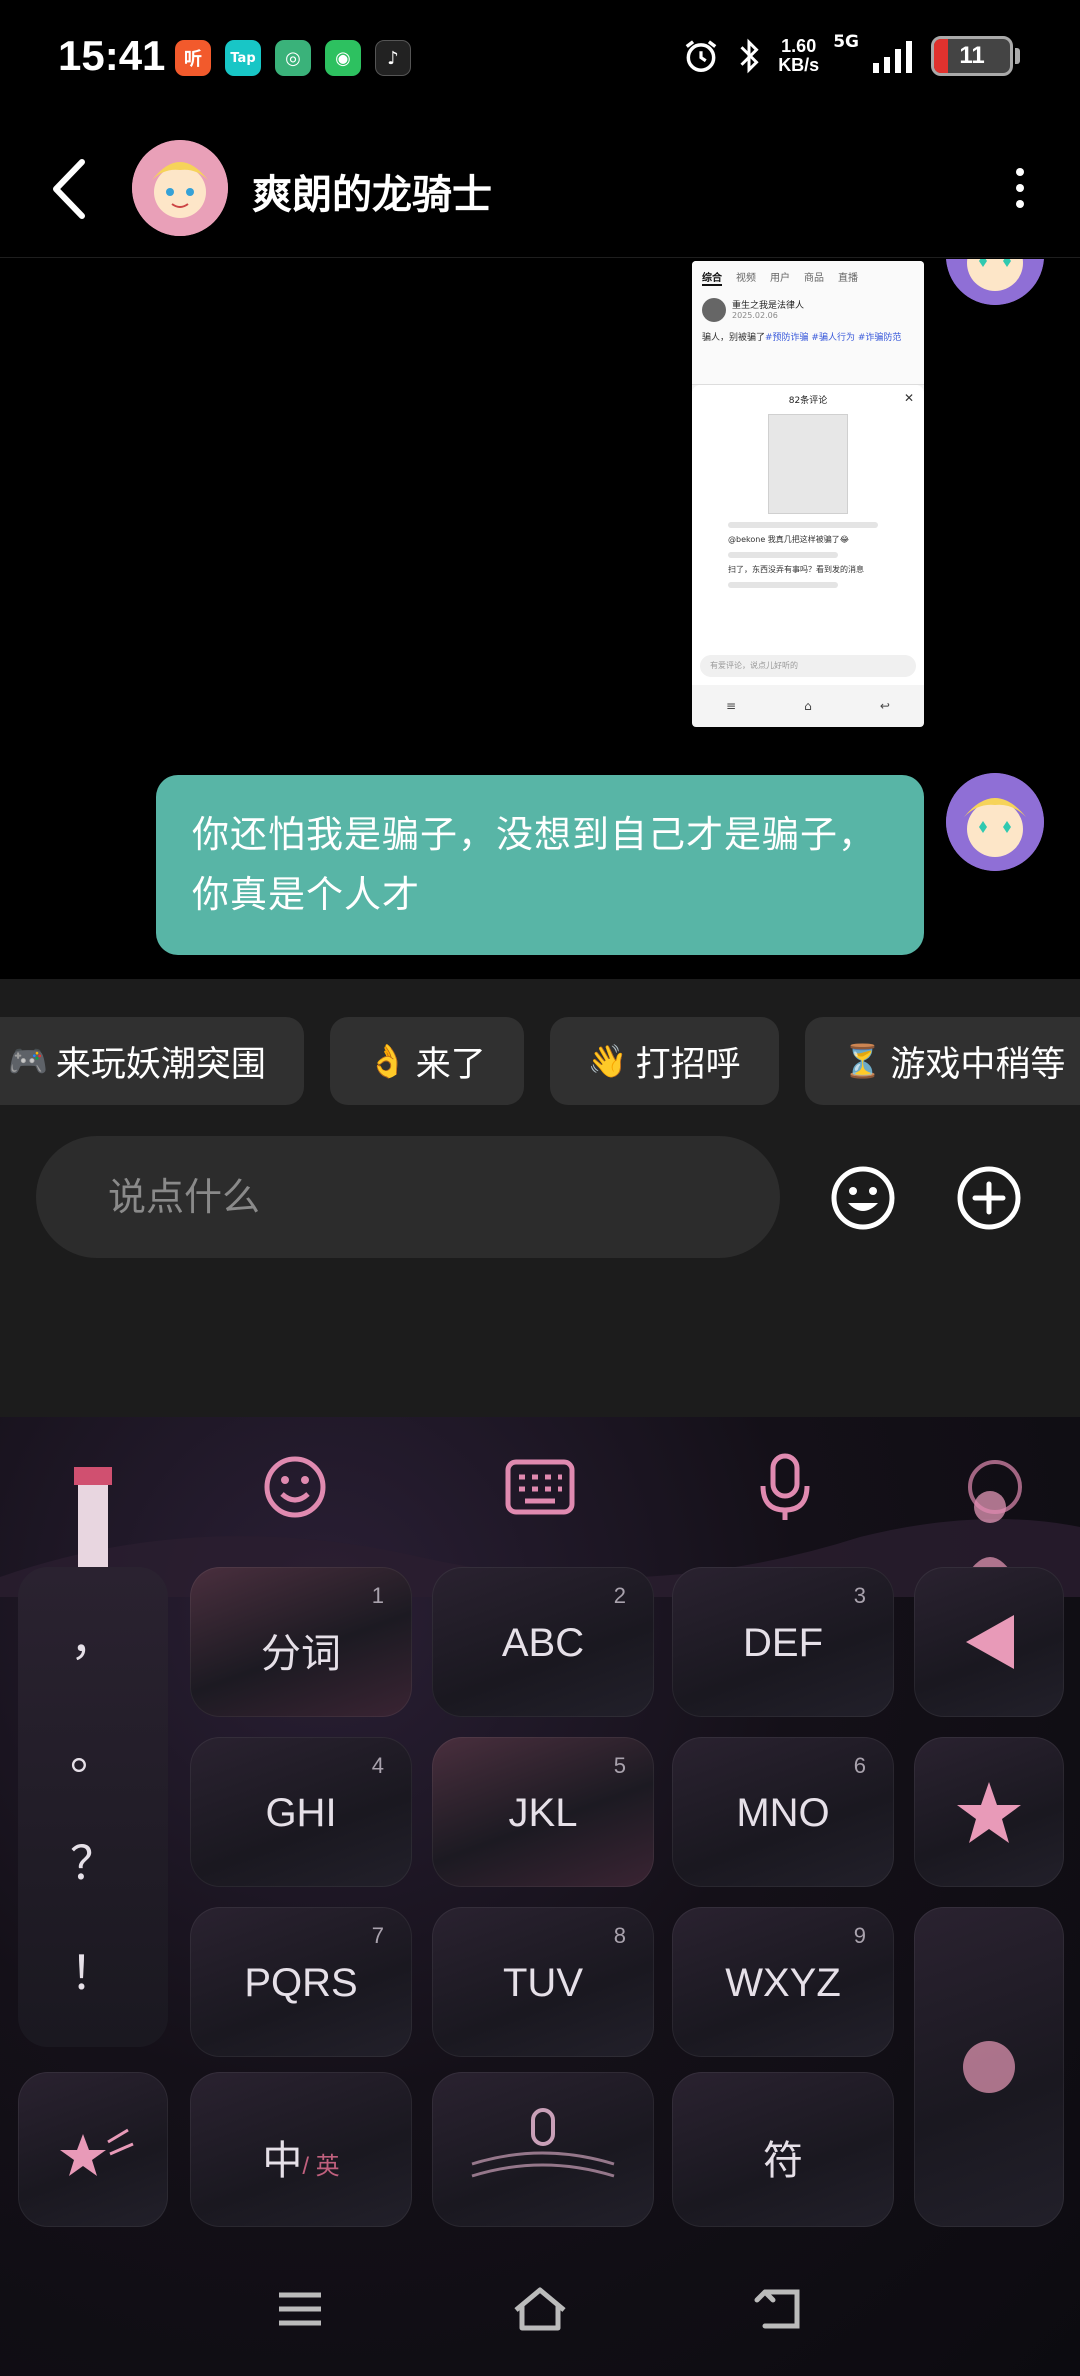 Image resolution: width=1080 pixels, height=2376 pixels. What do you see at coordinates (243, 58) in the screenshot?
I see `taptap-icon: Tap` at bounding box center [243, 58].